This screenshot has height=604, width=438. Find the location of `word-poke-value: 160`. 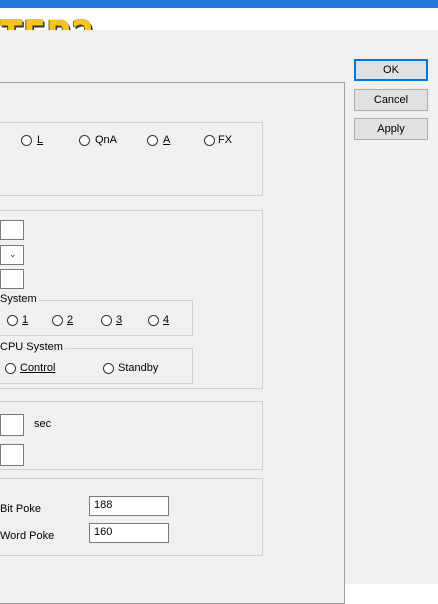

word-poke-value: 160 is located at coordinates (103, 532).